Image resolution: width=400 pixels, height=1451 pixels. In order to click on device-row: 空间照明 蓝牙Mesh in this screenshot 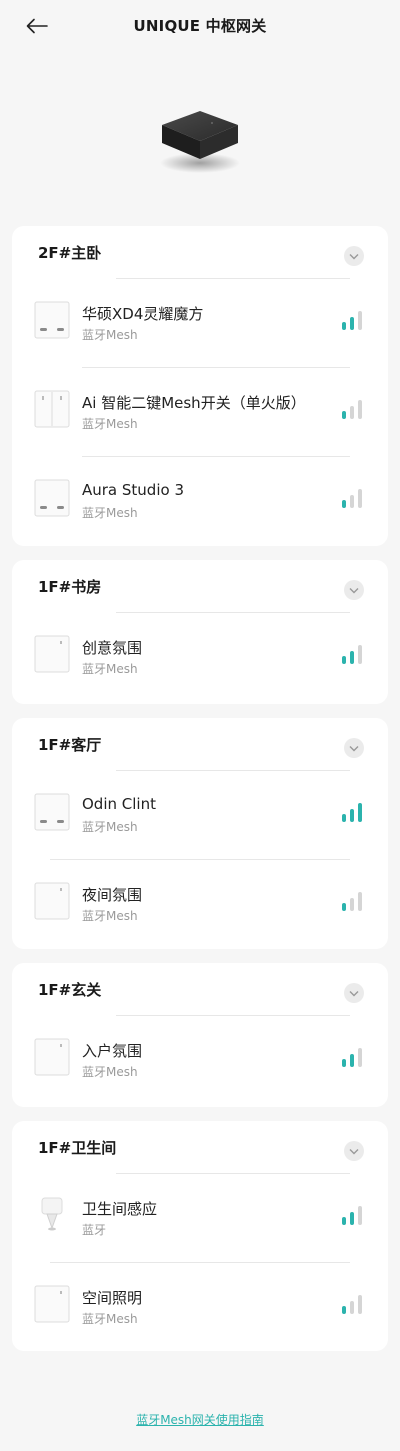, I will do `click(200, 1307)`.